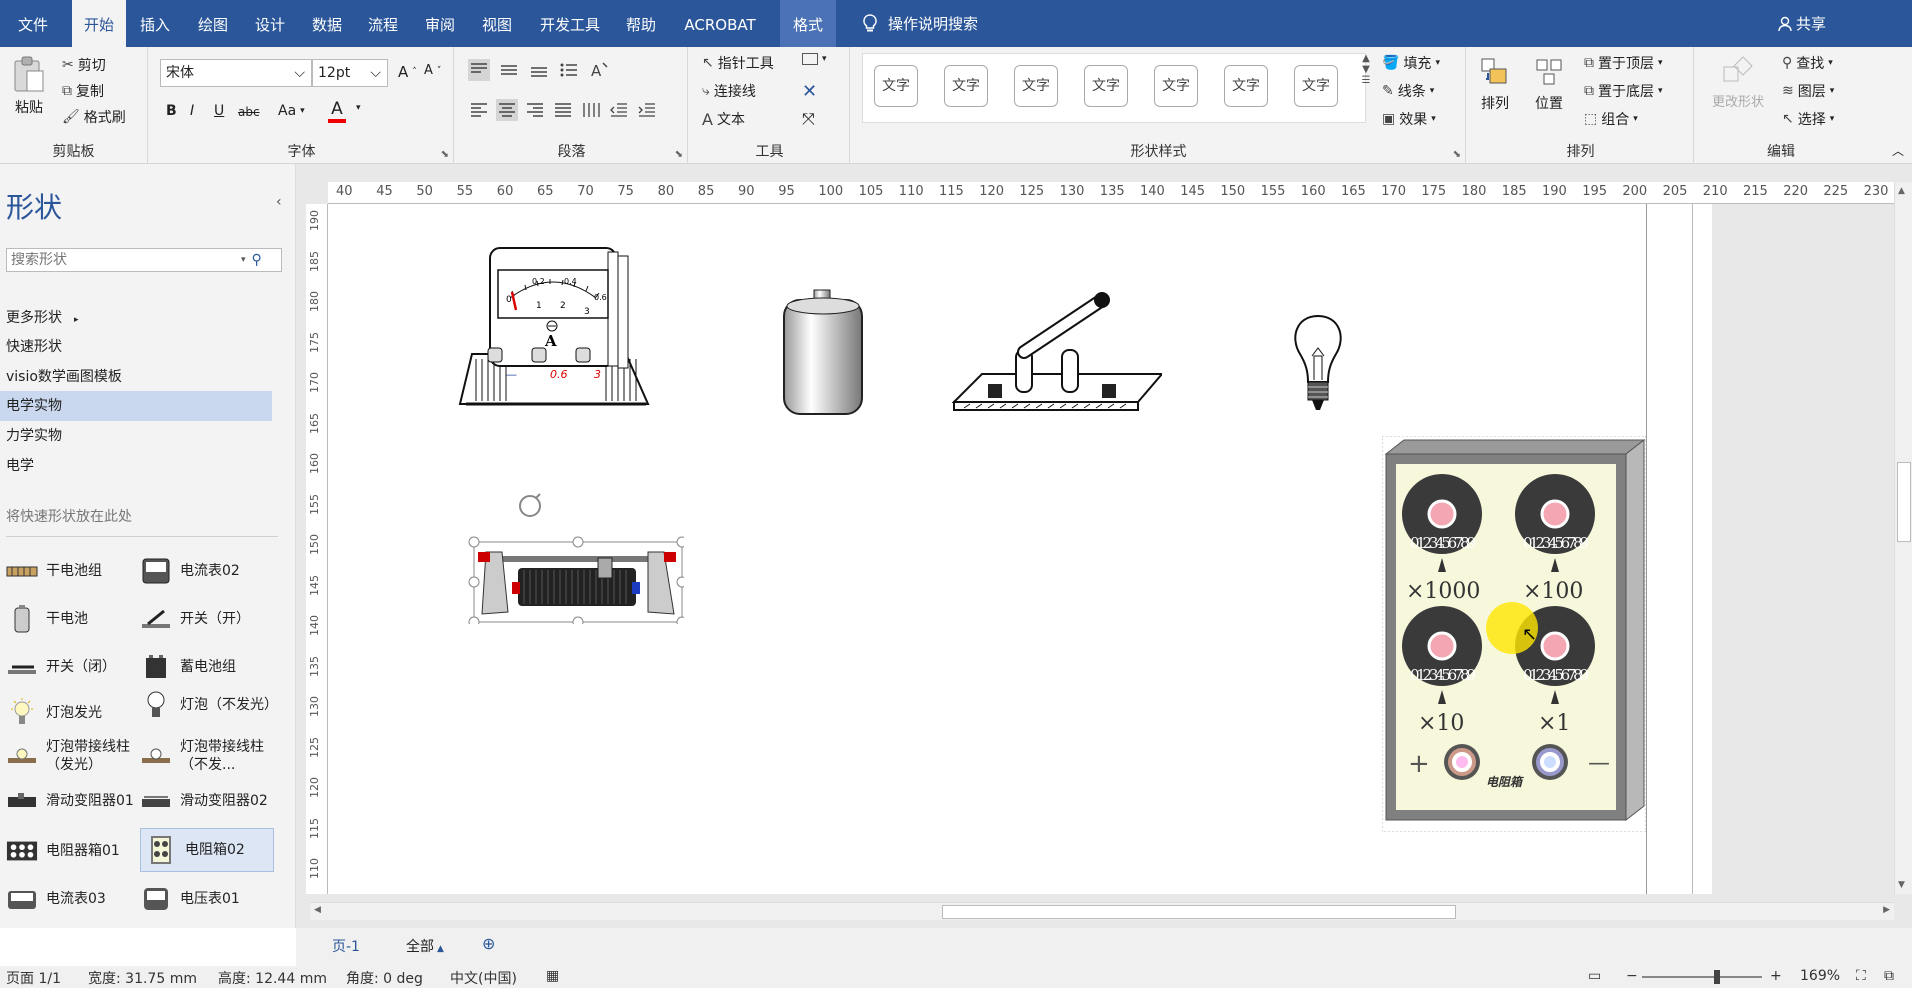  What do you see at coordinates (192, 111) in the screenshot?
I see `italic-button: I` at bounding box center [192, 111].